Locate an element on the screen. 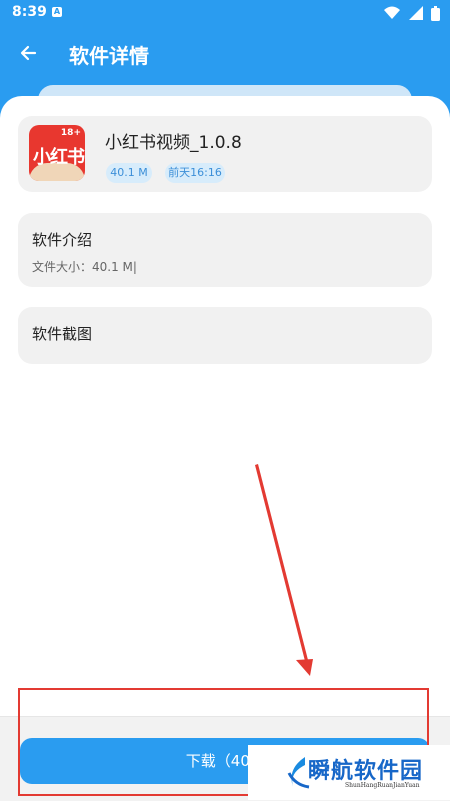 The height and width of the screenshot is (801, 450). status-icons is located at coordinates (410, 13).